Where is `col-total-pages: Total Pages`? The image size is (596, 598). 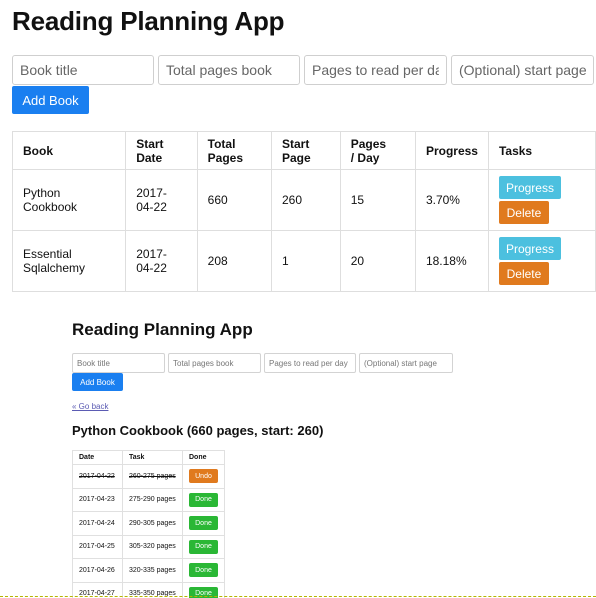 col-total-pages: Total Pages is located at coordinates (234, 150).